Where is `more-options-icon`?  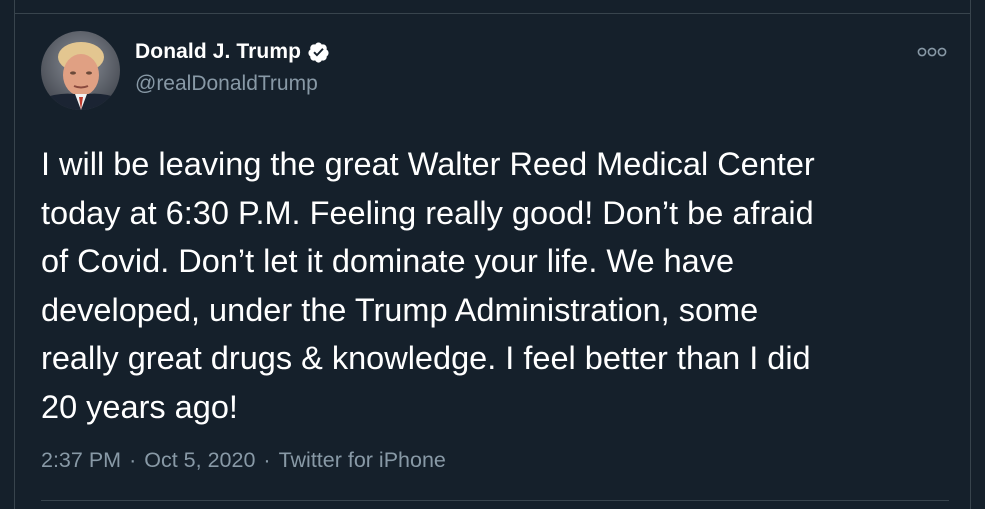 more-options-icon is located at coordinates (932, 52).